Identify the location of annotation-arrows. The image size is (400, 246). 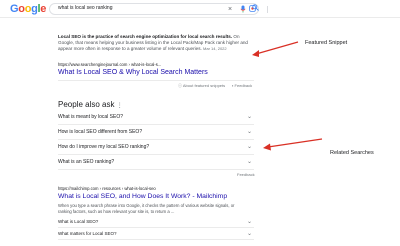
(287, 96).